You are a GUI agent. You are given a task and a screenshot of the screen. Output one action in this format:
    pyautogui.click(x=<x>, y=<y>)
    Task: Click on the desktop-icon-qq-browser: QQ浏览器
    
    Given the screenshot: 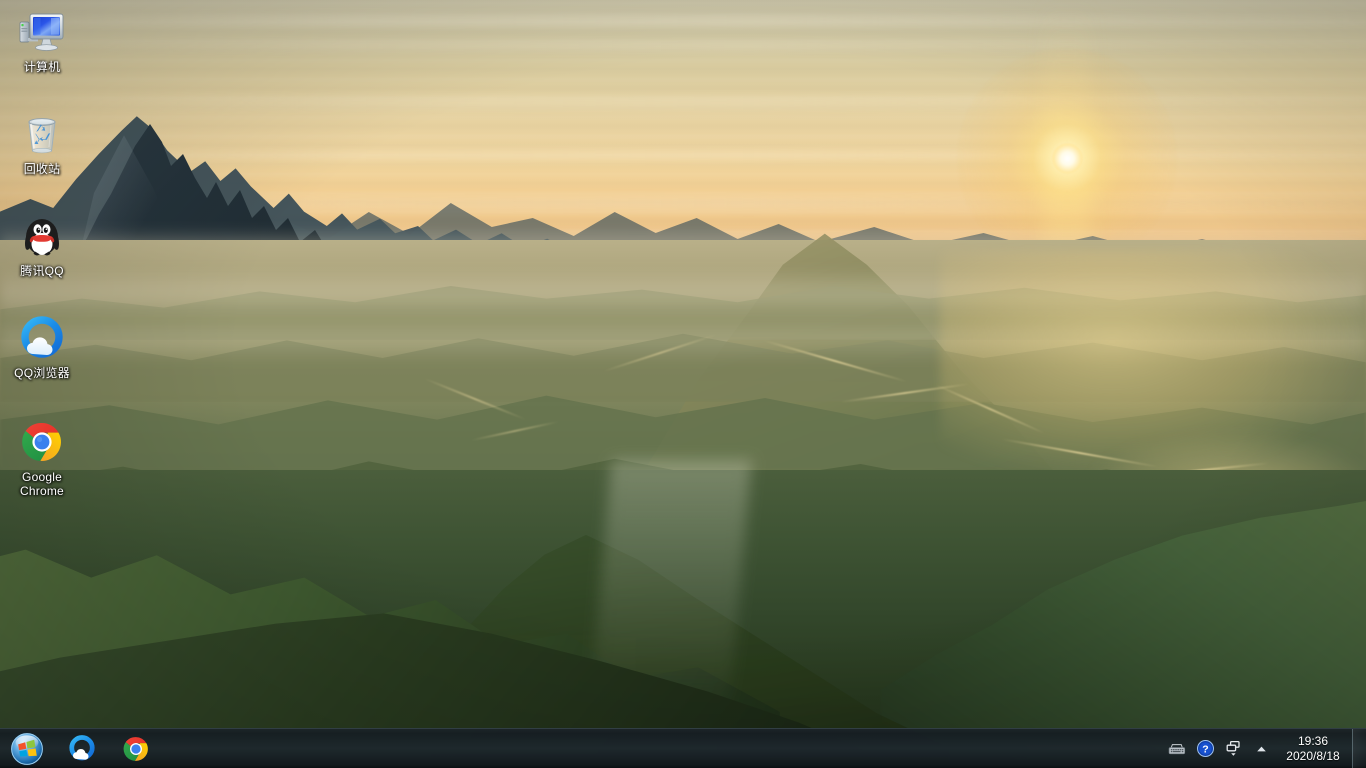 What is the action you would take?
    pyautogui.click(x=42, y=347)
    